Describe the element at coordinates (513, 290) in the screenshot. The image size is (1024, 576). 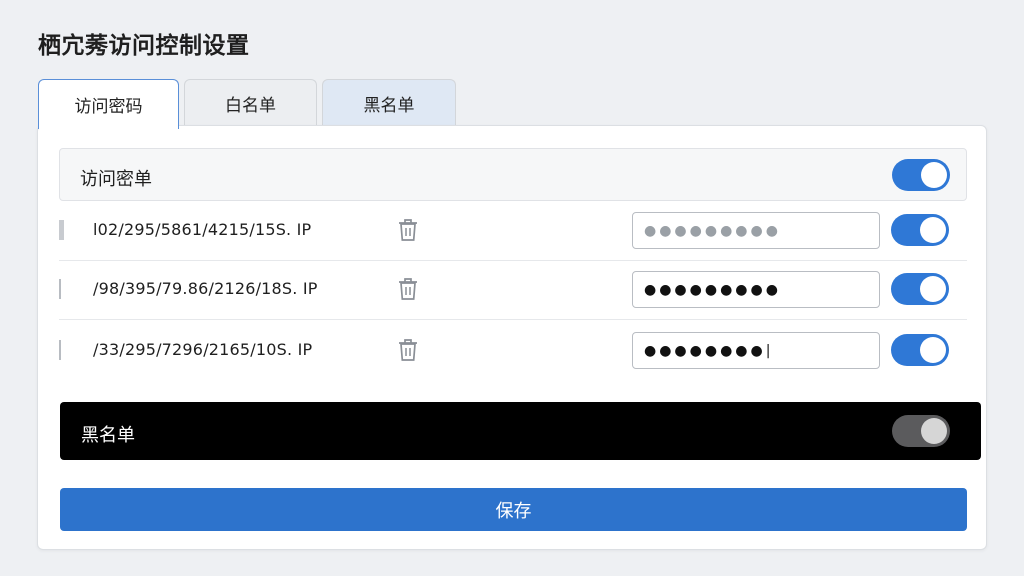
I see `ip-rule-row: /98/395/79.86/2126/18S. IP` at that location.